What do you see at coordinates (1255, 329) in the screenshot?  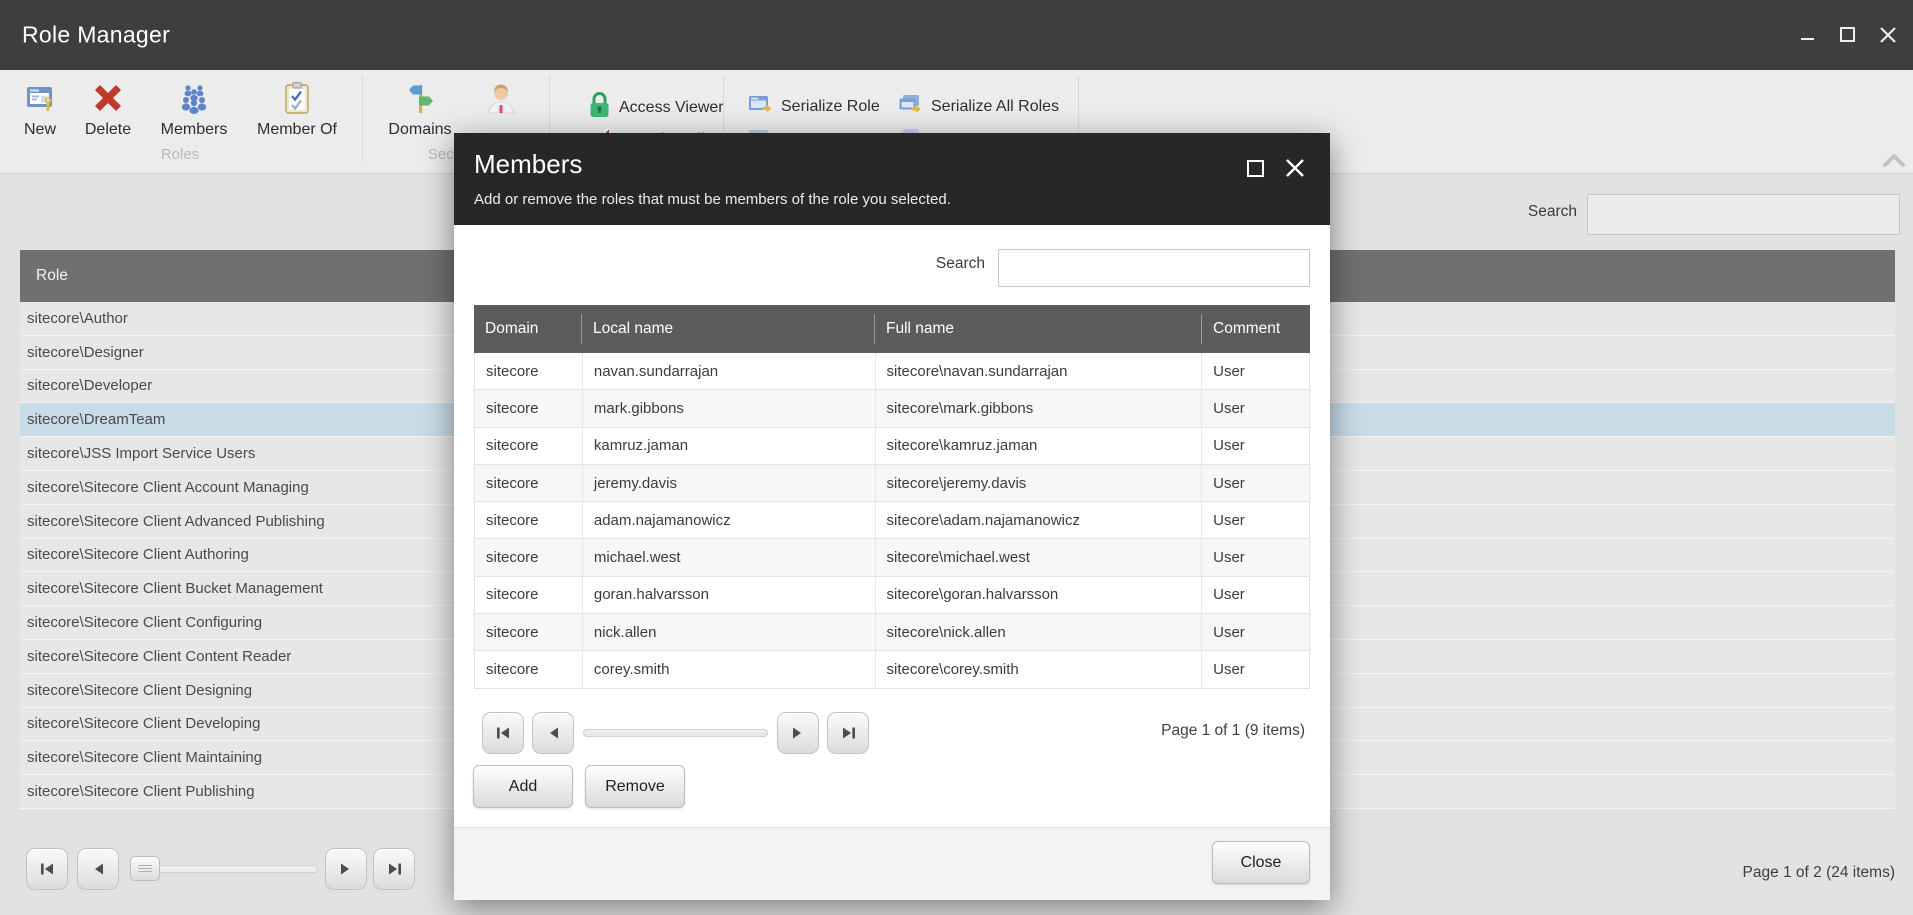 I see `column-header-comment: Comment` at bounding box center [1255, 329].